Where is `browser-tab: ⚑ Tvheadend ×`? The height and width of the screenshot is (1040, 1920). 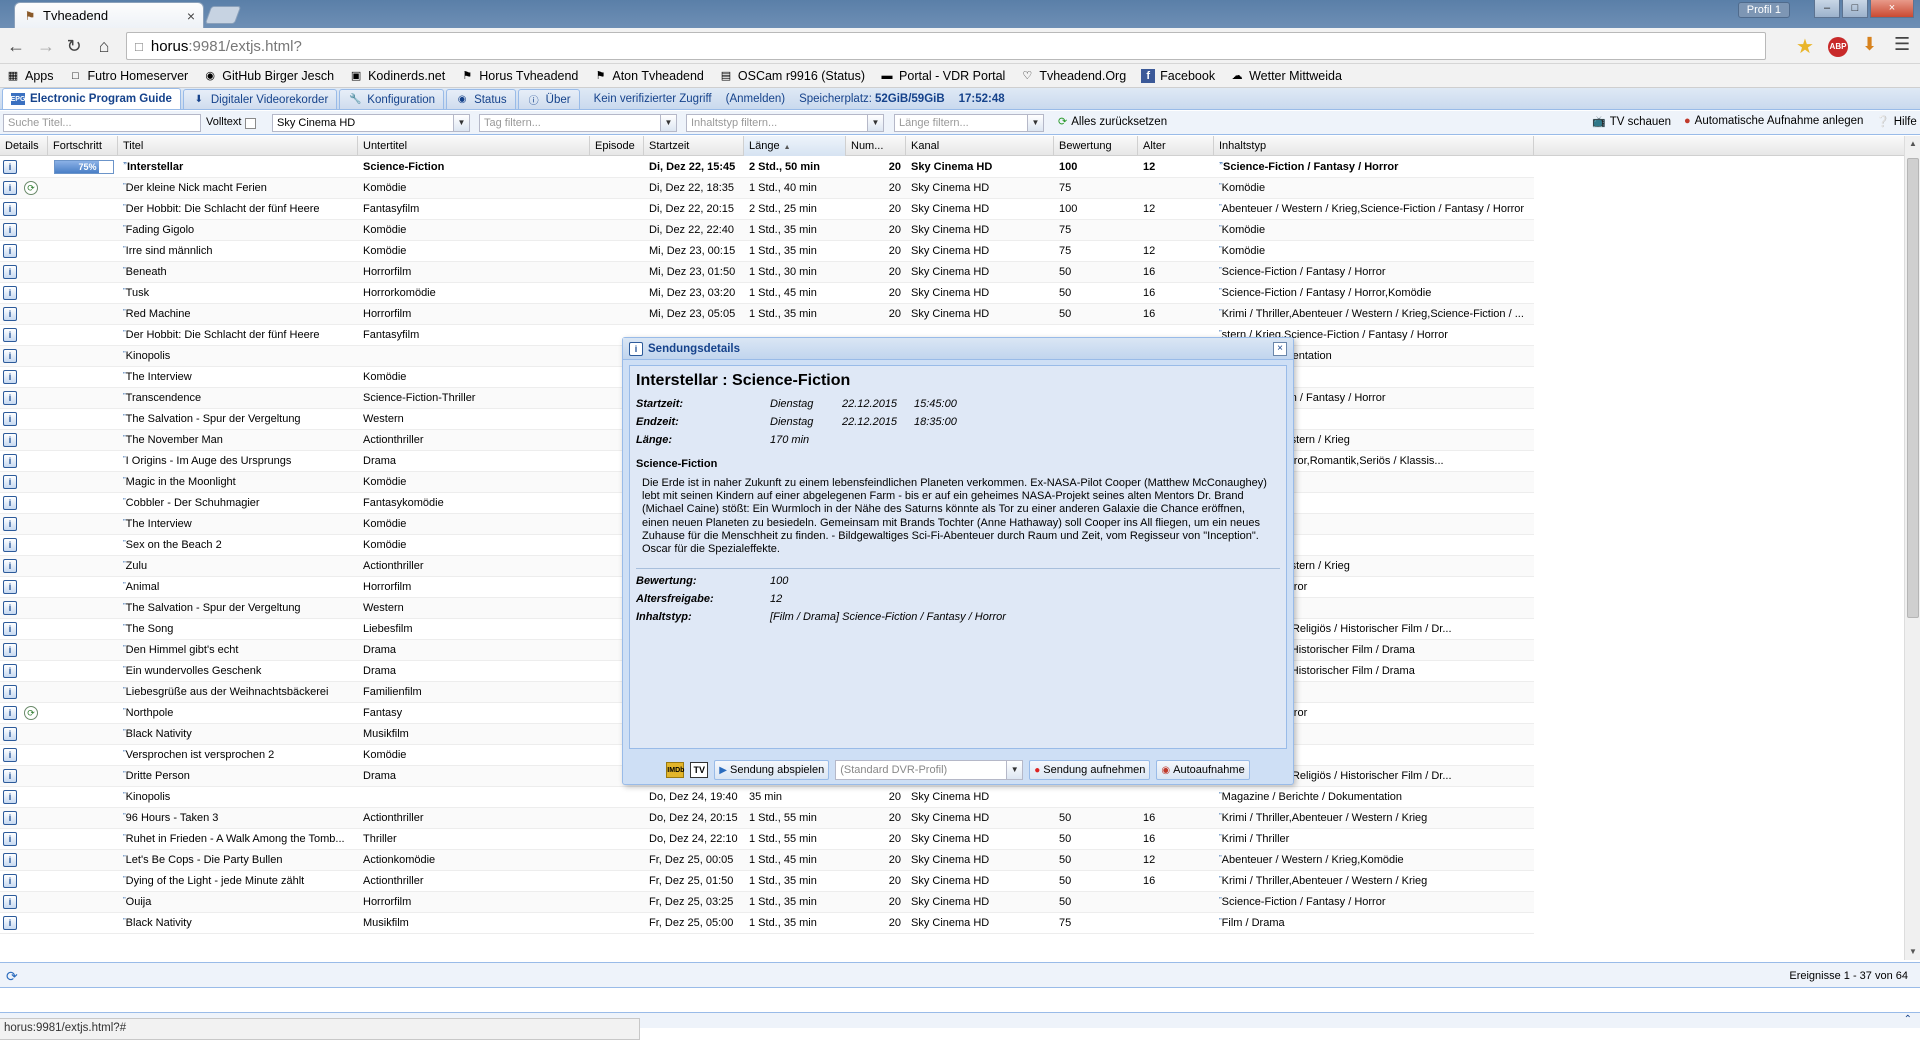
browser-tab: ⚑ Tvheadend × is located at coordinates (109, 15).